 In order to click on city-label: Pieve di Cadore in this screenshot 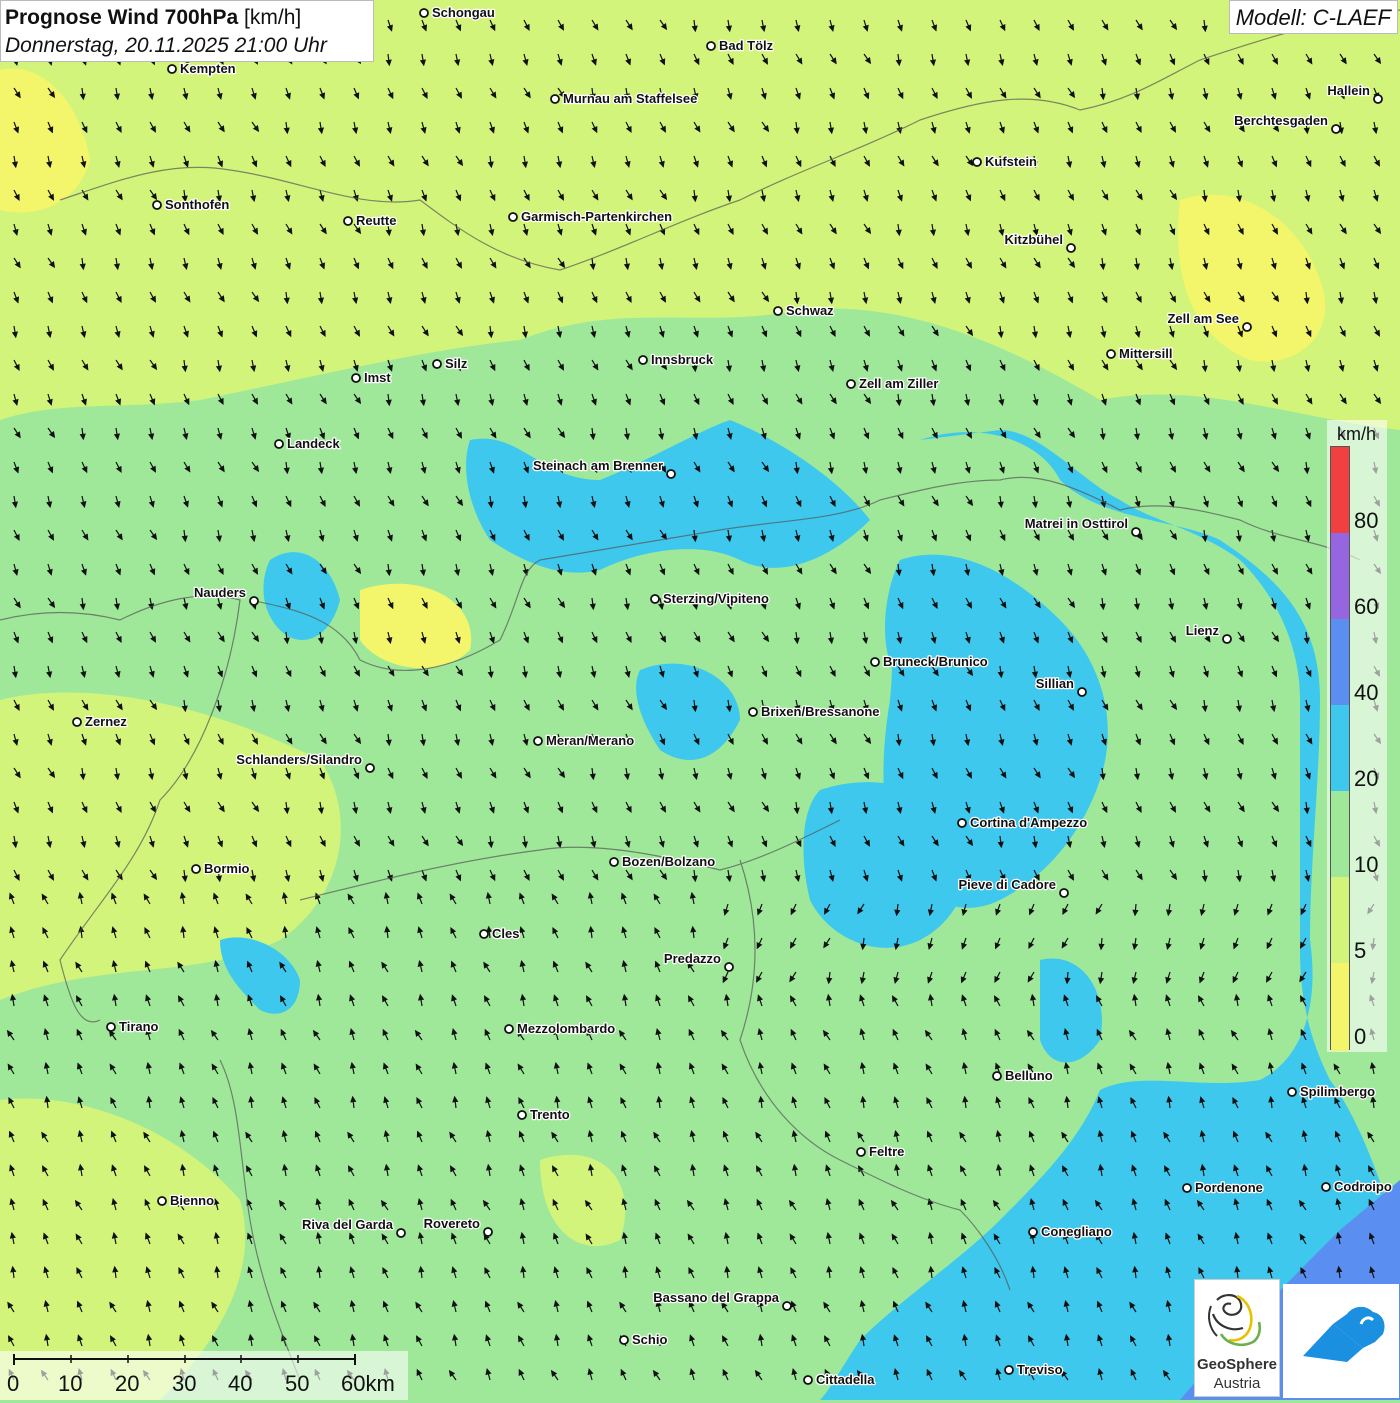, I will do `click(1007, 884)`.